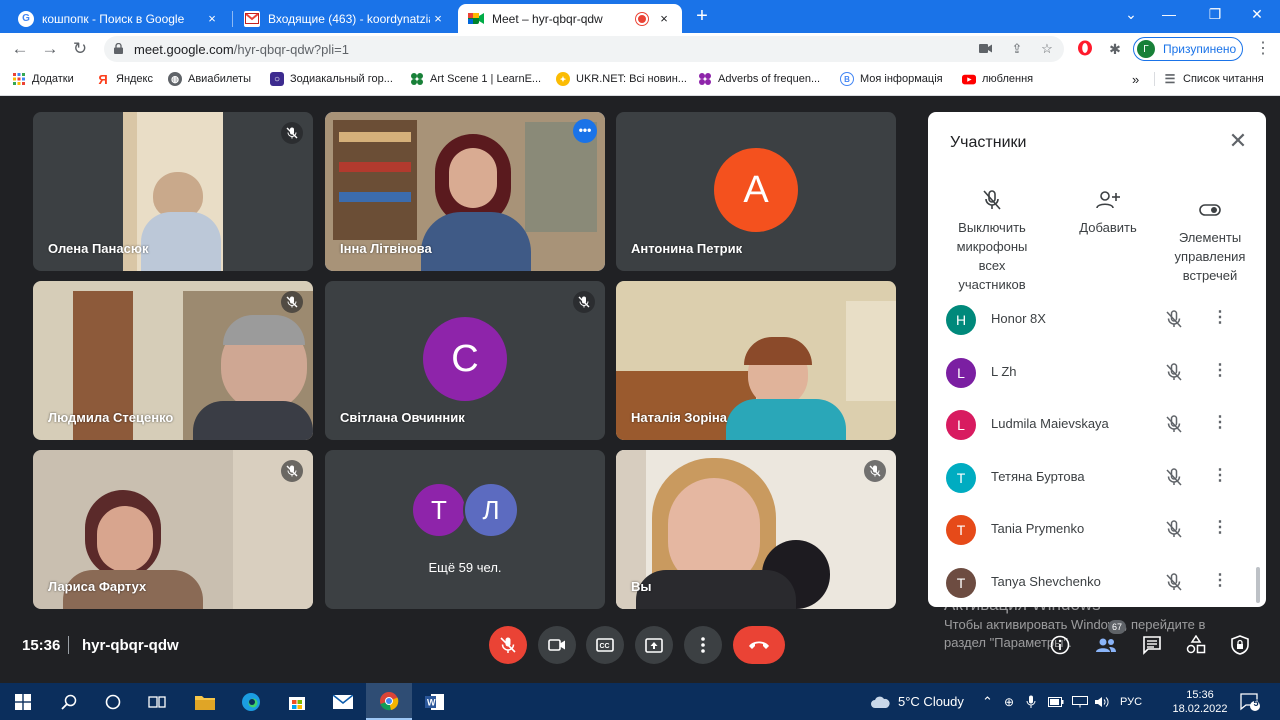 The height and width of the screenshot is (720, 1280). Describe the element at coordinates (435, 701) in the screenshot. I see `word-icon: W` at that location.